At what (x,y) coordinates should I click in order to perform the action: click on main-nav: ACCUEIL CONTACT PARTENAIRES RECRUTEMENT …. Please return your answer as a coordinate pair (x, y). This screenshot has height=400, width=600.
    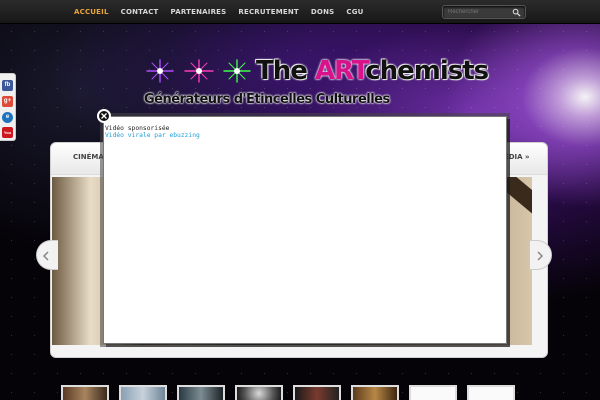
    Looking at the image, I should click on (219, 12).